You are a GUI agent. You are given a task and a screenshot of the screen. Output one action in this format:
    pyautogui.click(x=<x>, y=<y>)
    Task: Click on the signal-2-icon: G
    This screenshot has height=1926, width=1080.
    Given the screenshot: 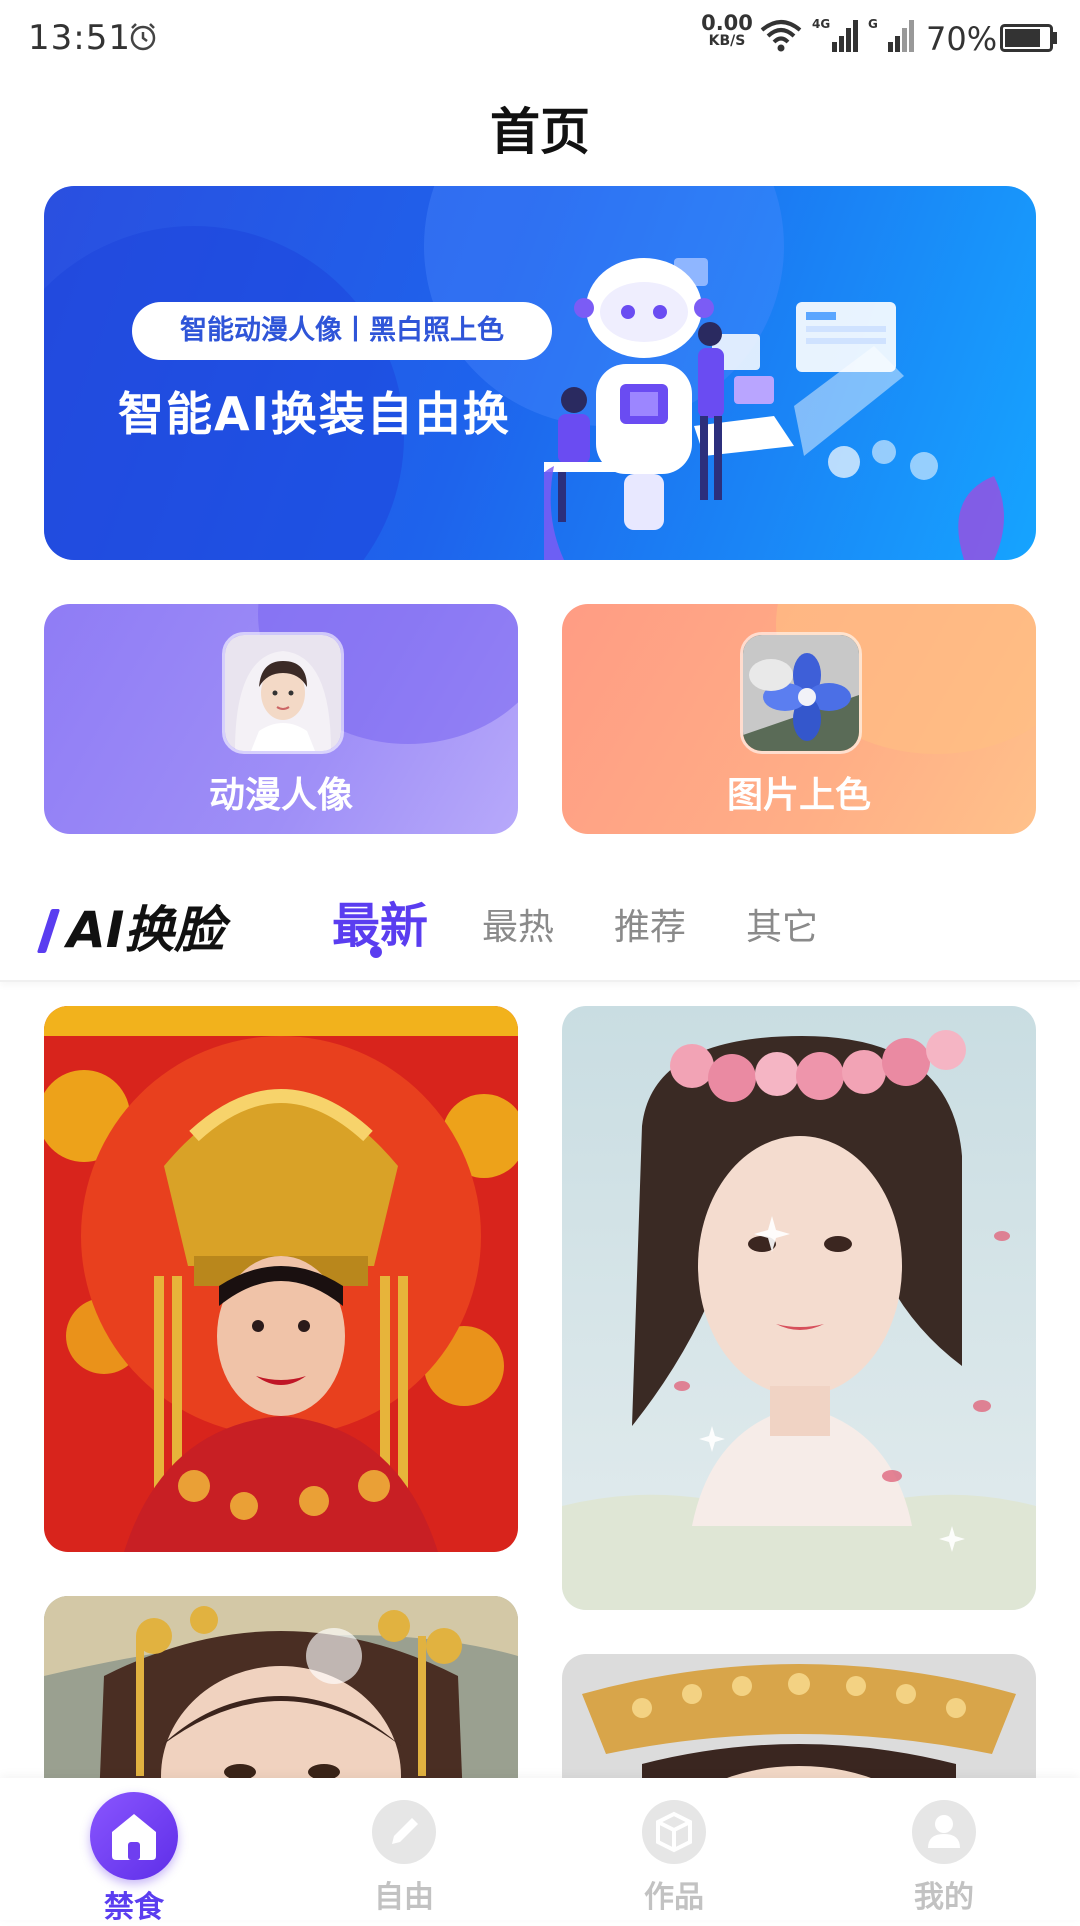 What is the action you would take?
    pyautogui.click(x=891, y=34)
    